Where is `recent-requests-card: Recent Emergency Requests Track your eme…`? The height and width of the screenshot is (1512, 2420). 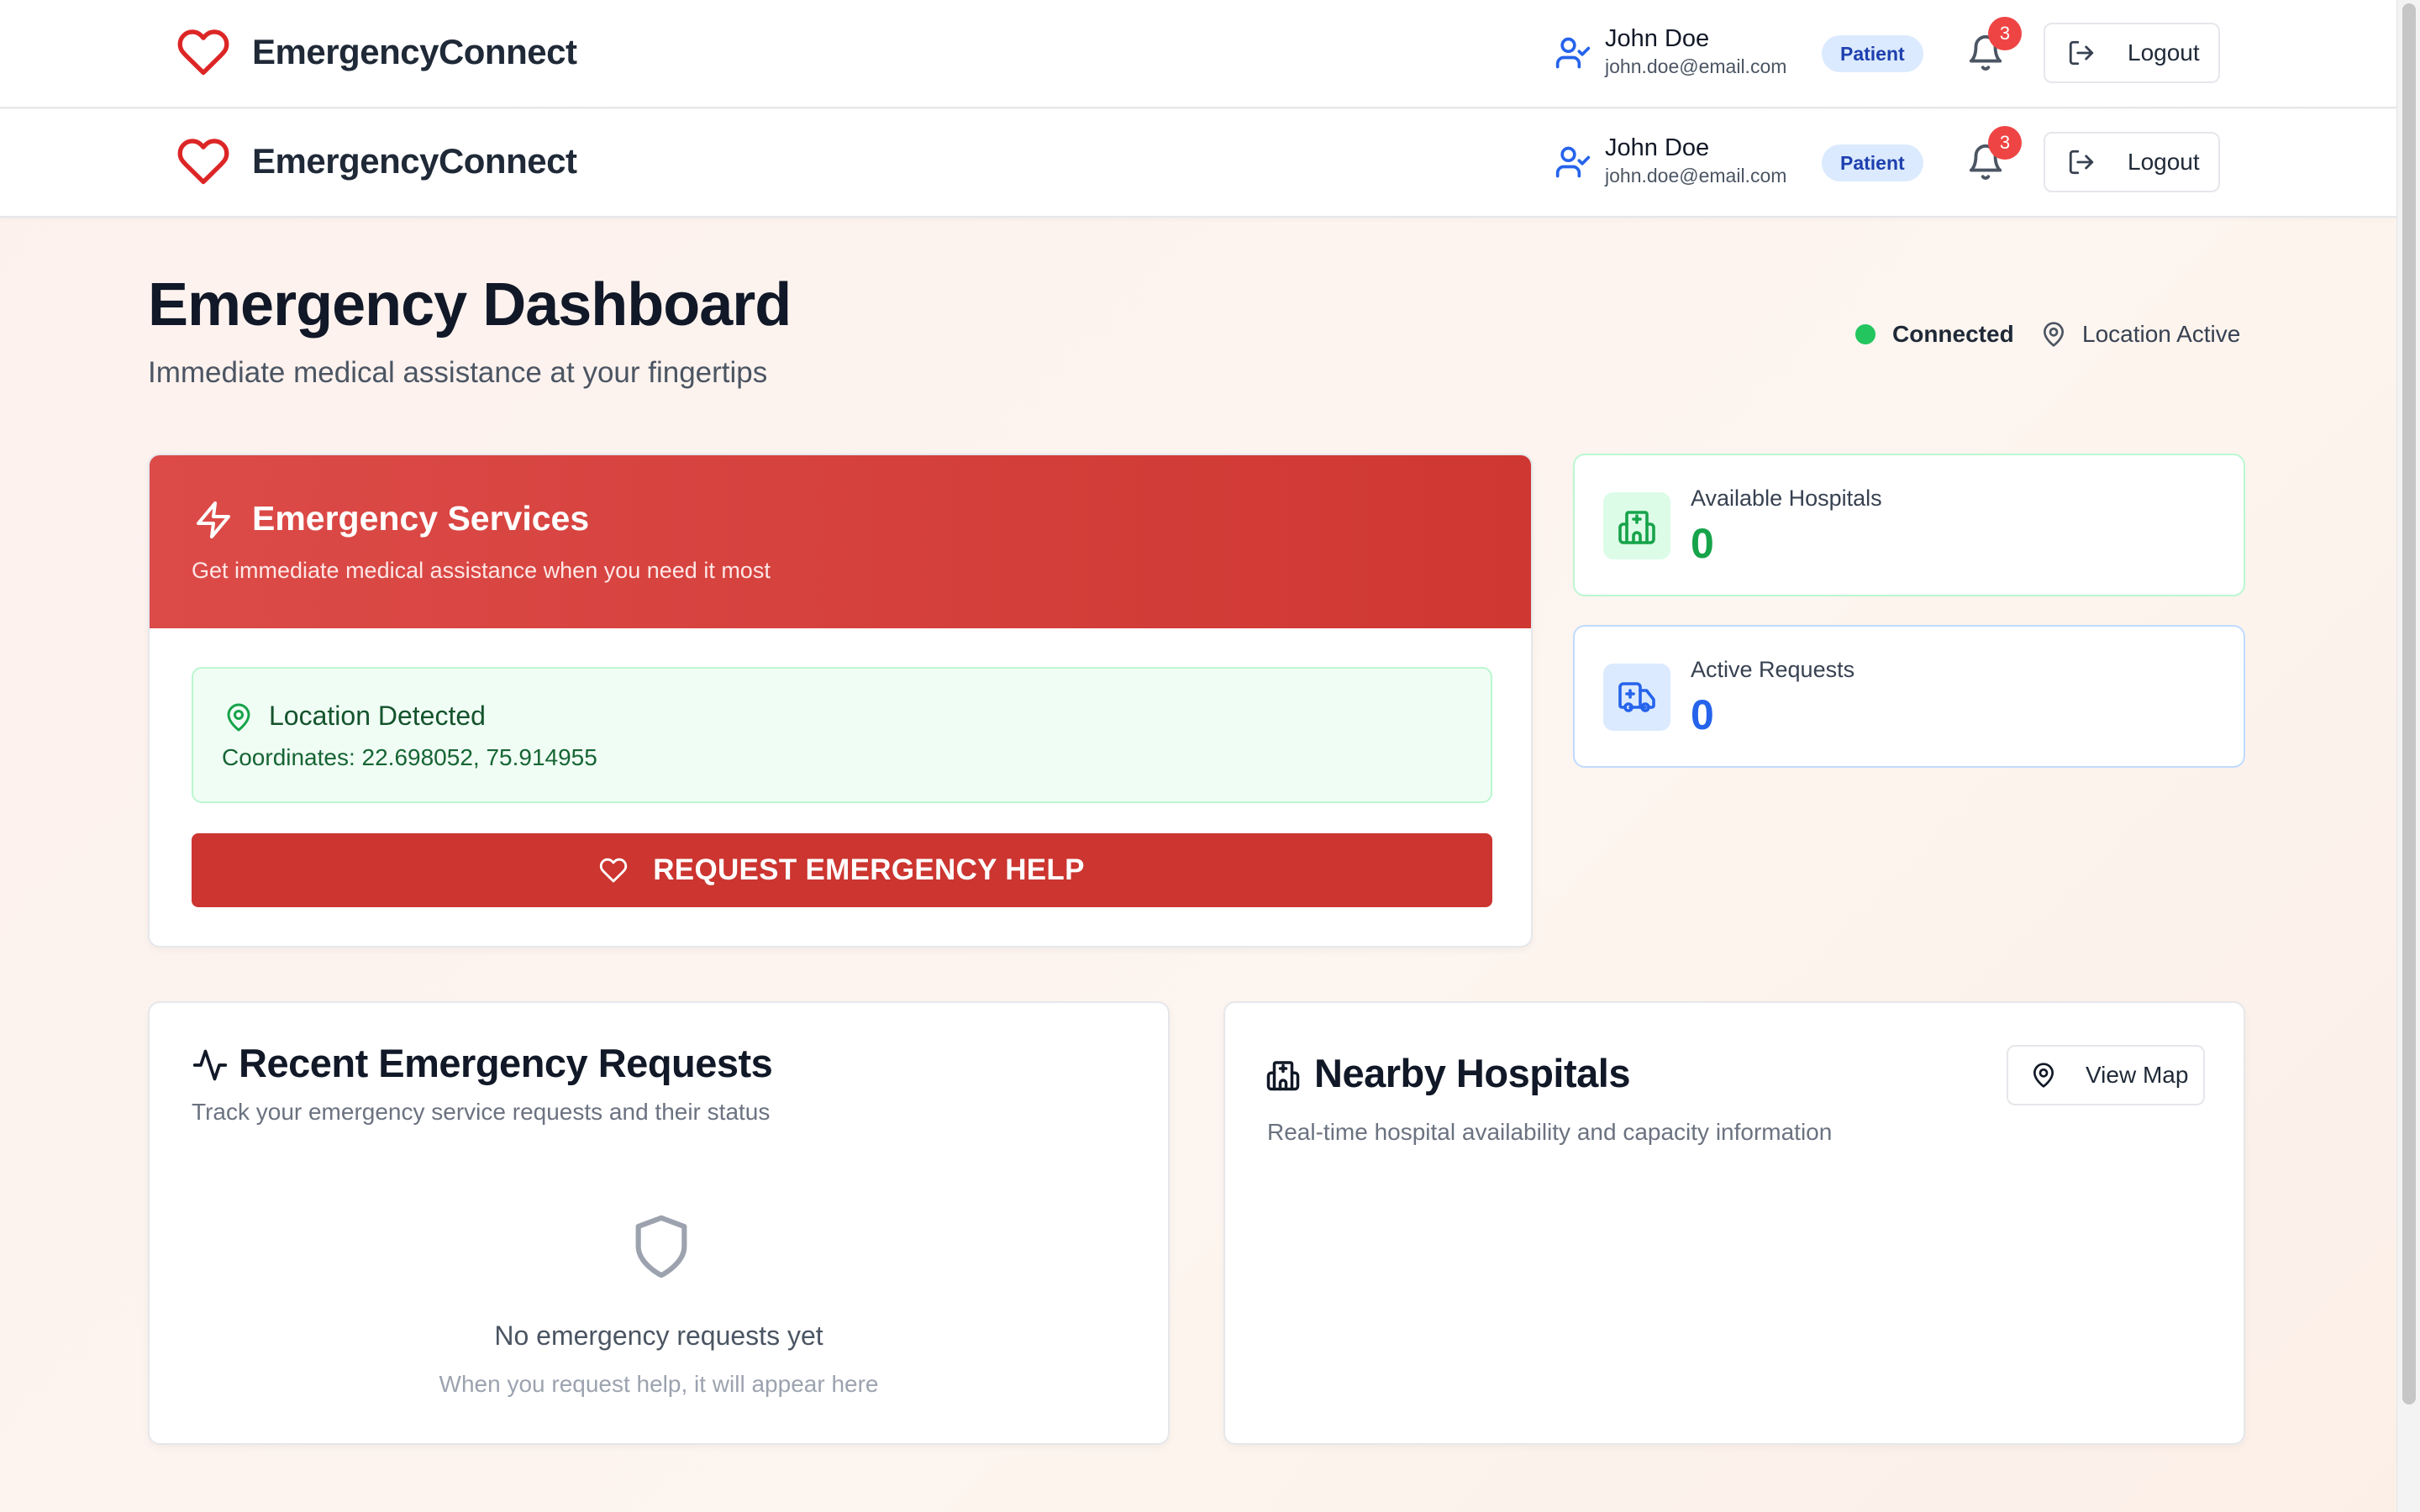
recent-requests-card: Recent Emergency Requests Track your eme… is located at coordinates (659, 1223).